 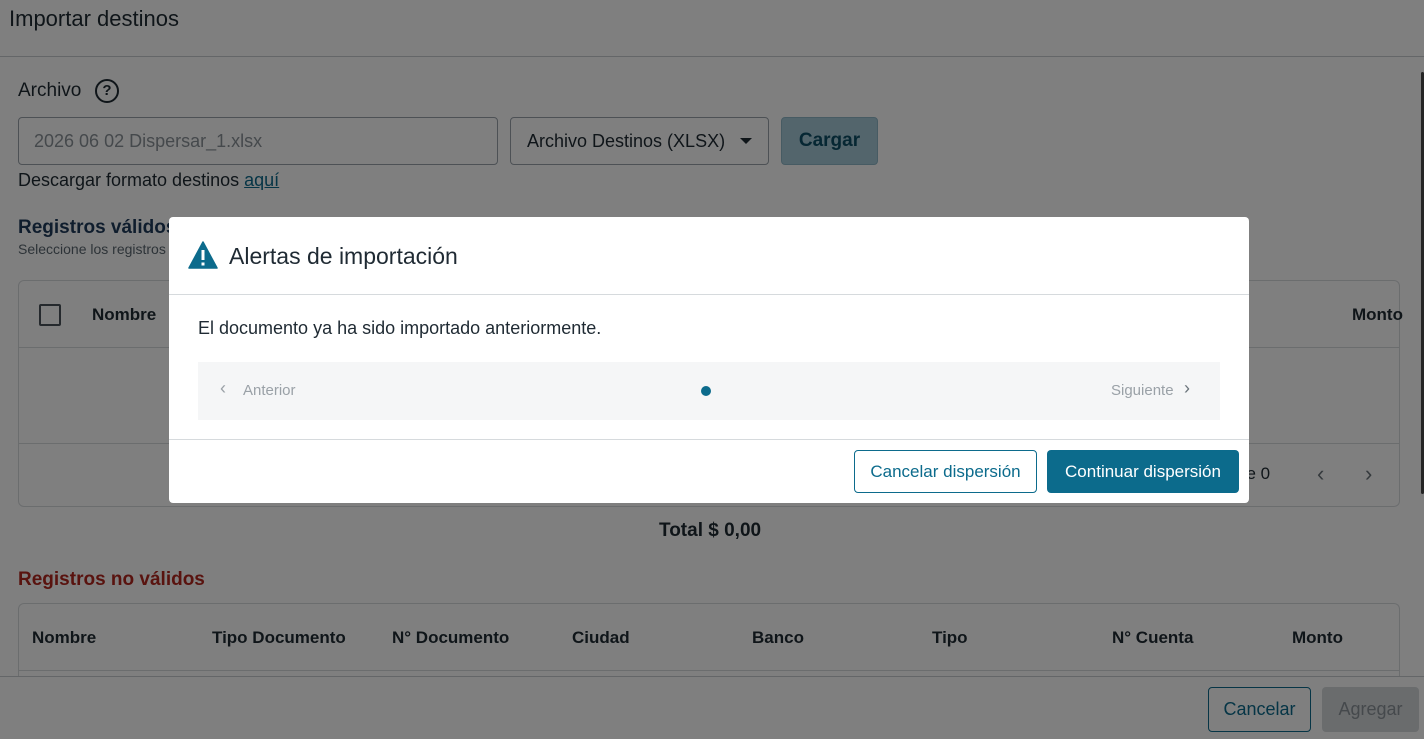 What do you see at coordinates (343, 256) in the screenshot?
I see `modal-title: Alertas de importación` at bounding box center [343, 256].